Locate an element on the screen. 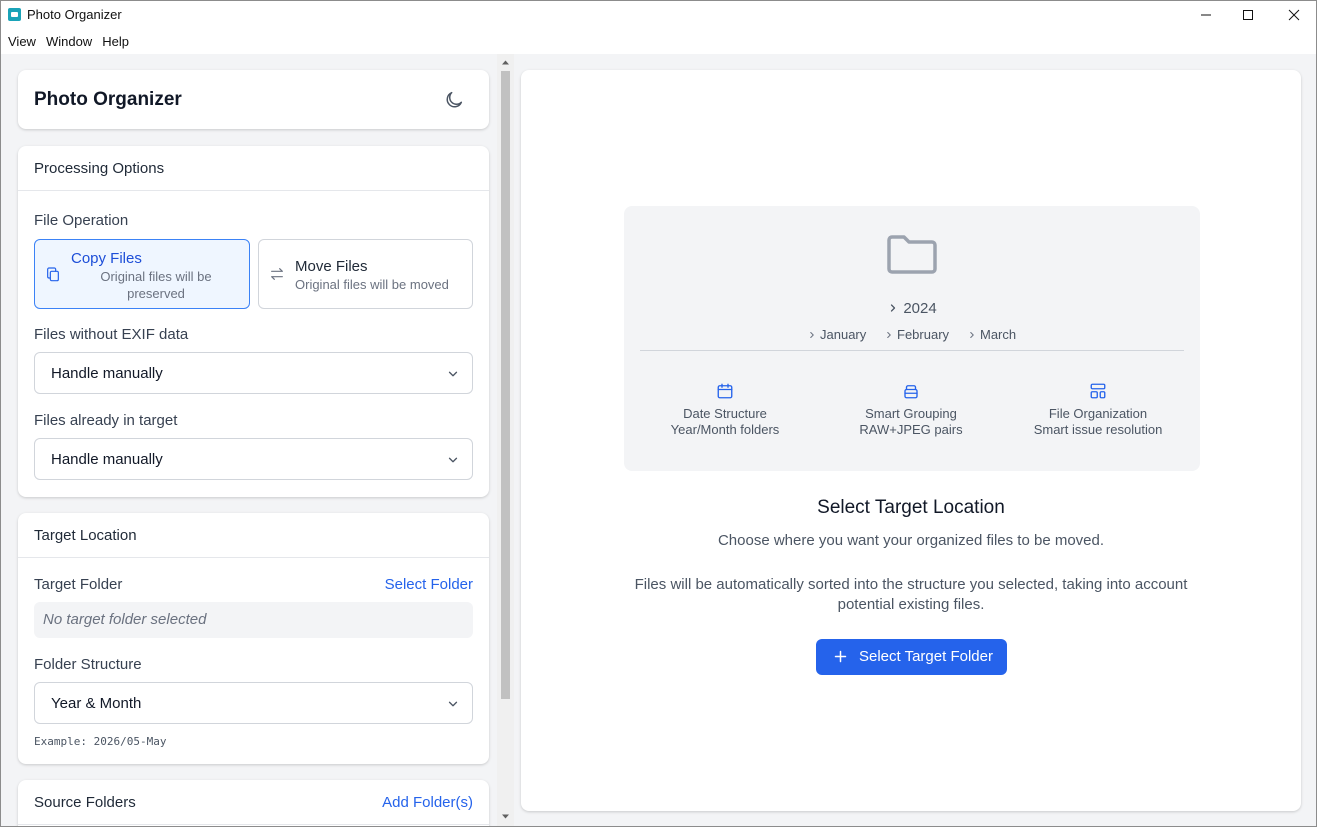 This screenshot has height=827, width=1317. scrollbar-thumb is located at coordinates (505, 385).